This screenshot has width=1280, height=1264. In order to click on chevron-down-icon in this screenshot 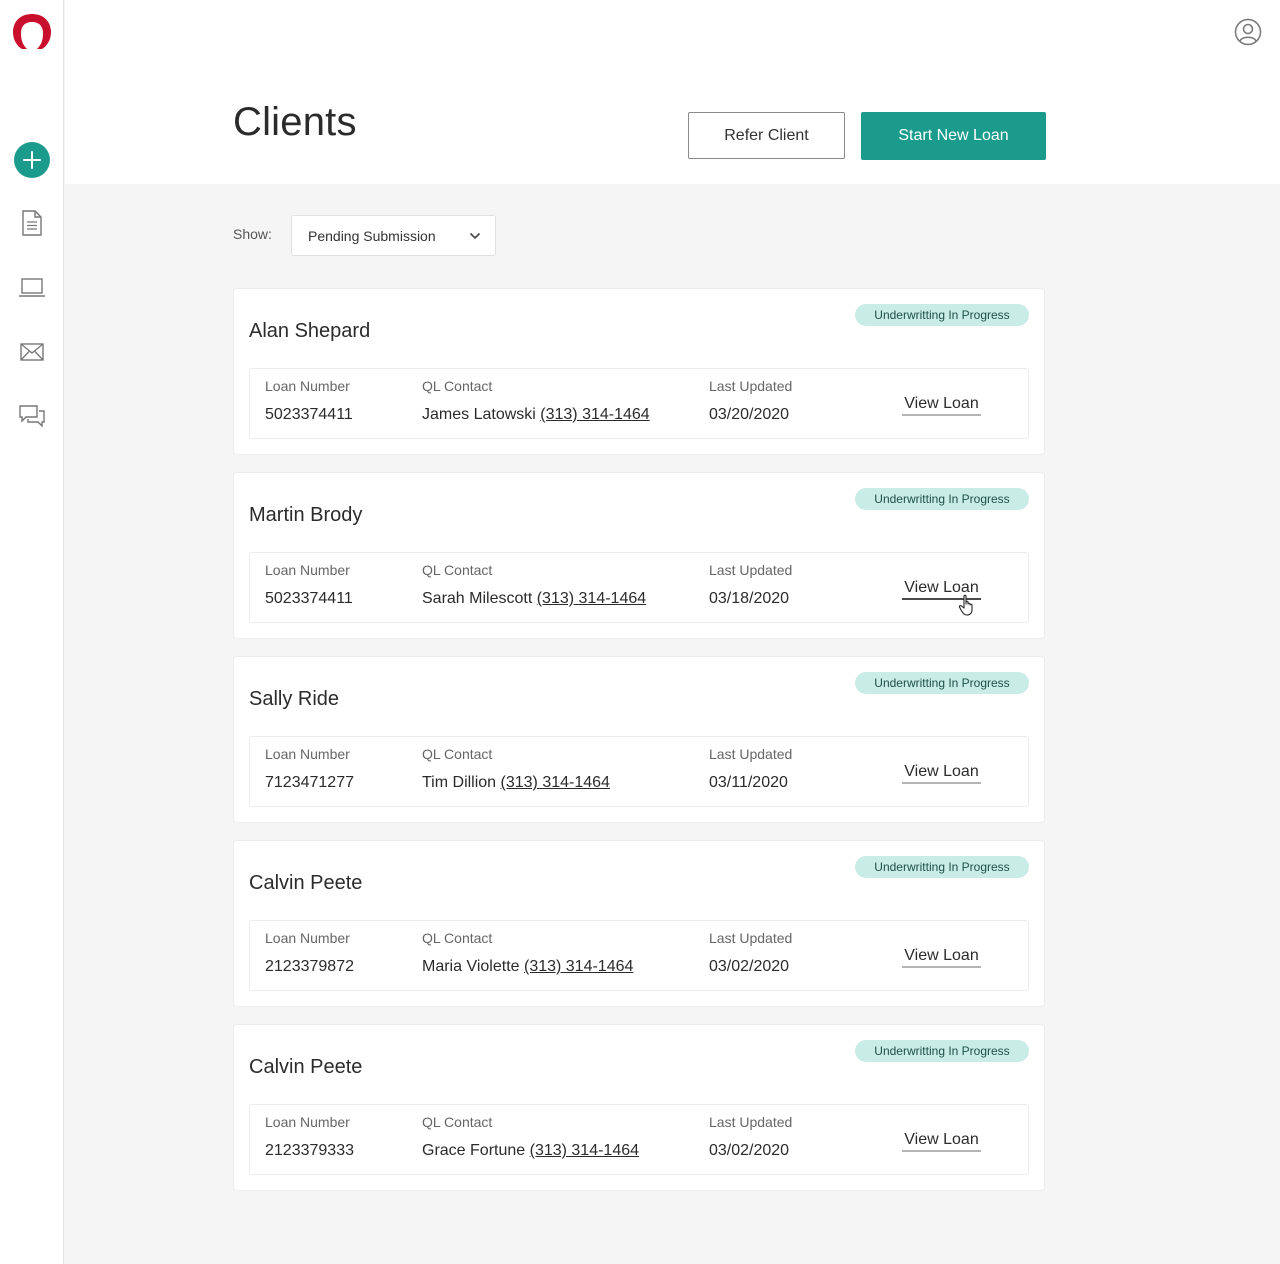, I will do `click(475, 236)`.